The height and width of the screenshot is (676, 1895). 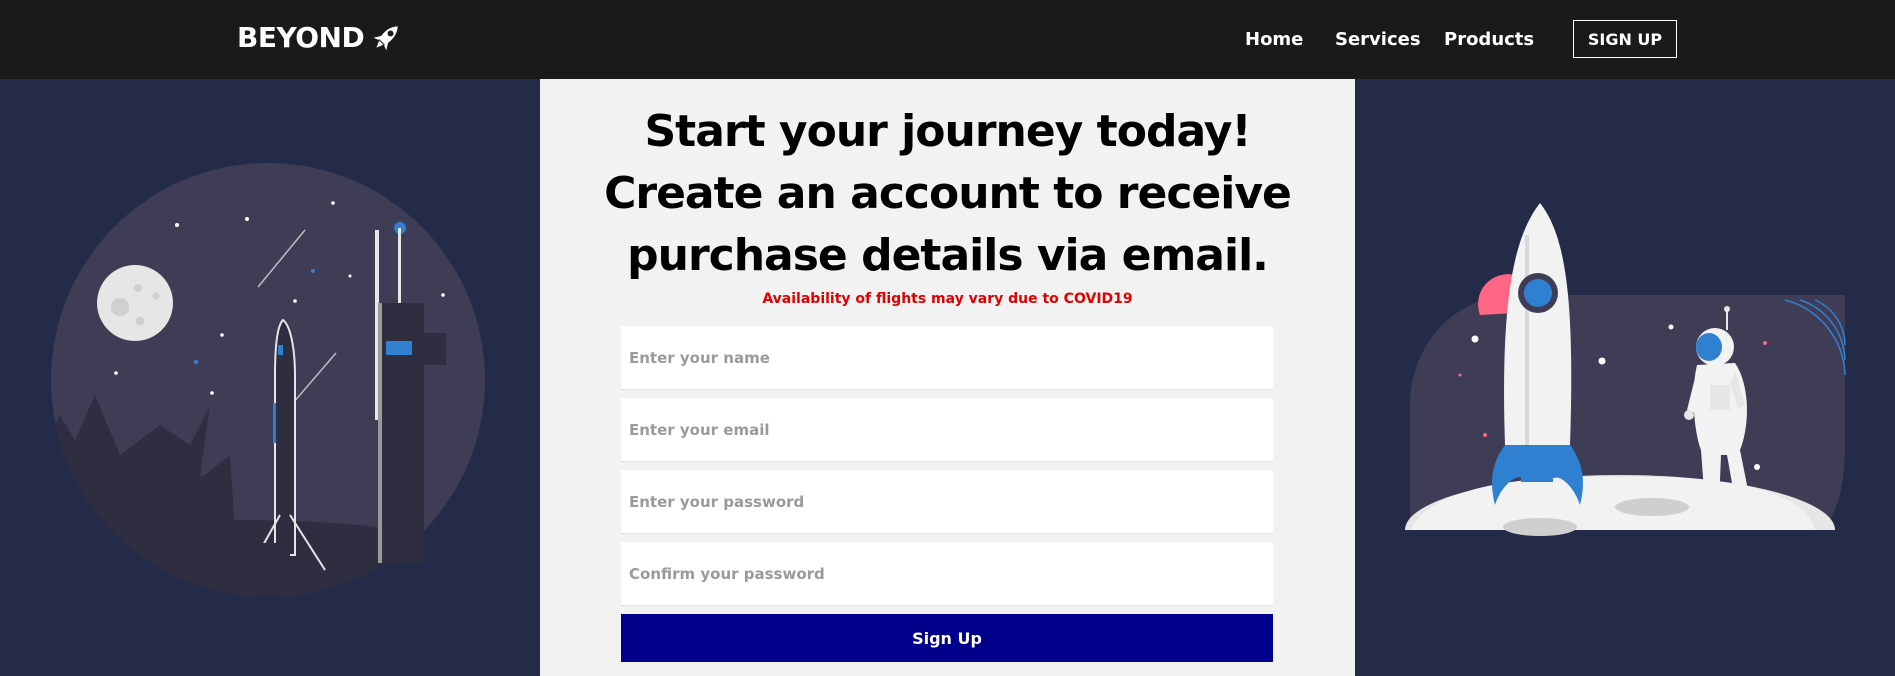 What do you see at coordinates (385, 38) in the screenshot?
I see `rocket-icon` at bounding box center [385, 38].